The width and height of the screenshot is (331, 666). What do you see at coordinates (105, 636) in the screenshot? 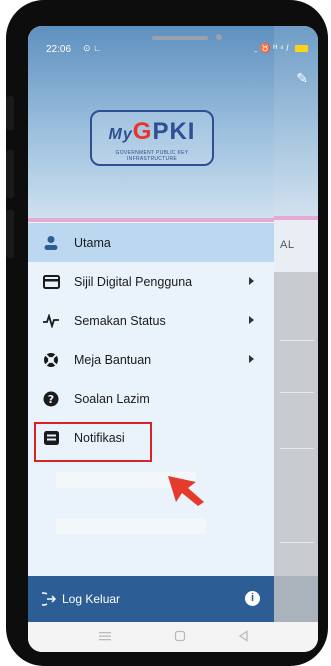
I see `menu-icon` at bounding box center [105, 636].